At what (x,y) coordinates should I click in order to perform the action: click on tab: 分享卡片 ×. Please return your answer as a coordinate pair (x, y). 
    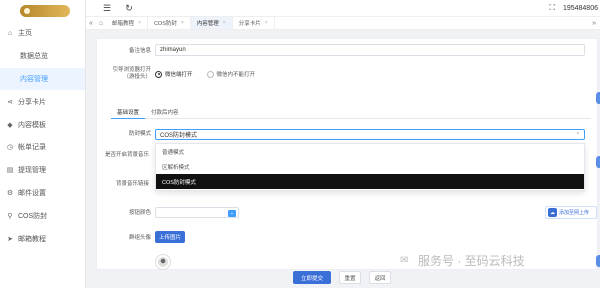
    Looking at the image, I should click on (254, 23).